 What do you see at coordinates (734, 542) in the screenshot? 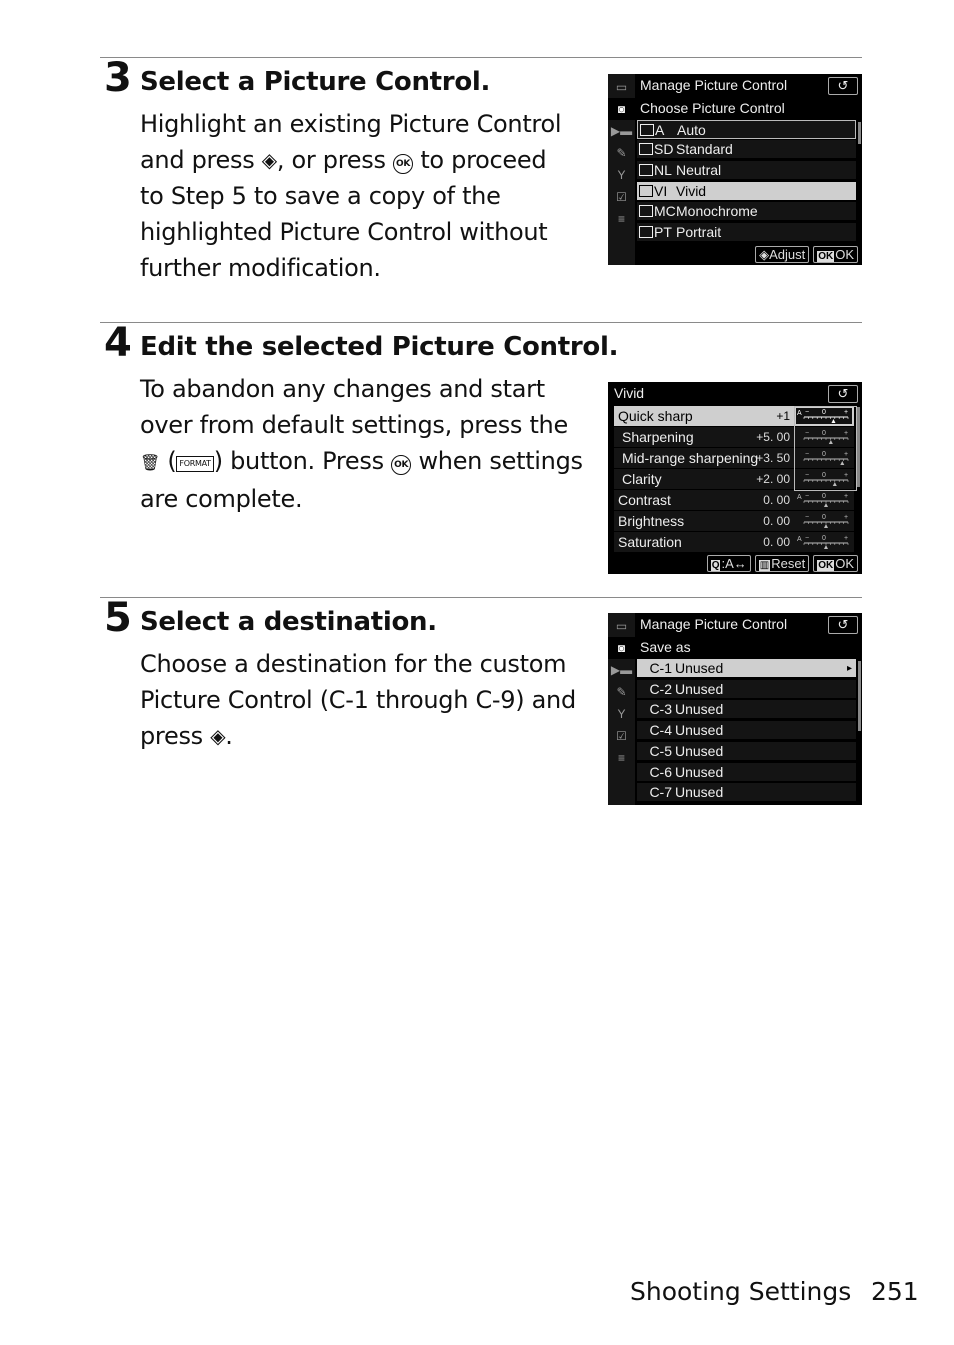
I see `setting-row-saturation: Saturation 0. 00 A − 0 +` at bounding box center [734, 542].